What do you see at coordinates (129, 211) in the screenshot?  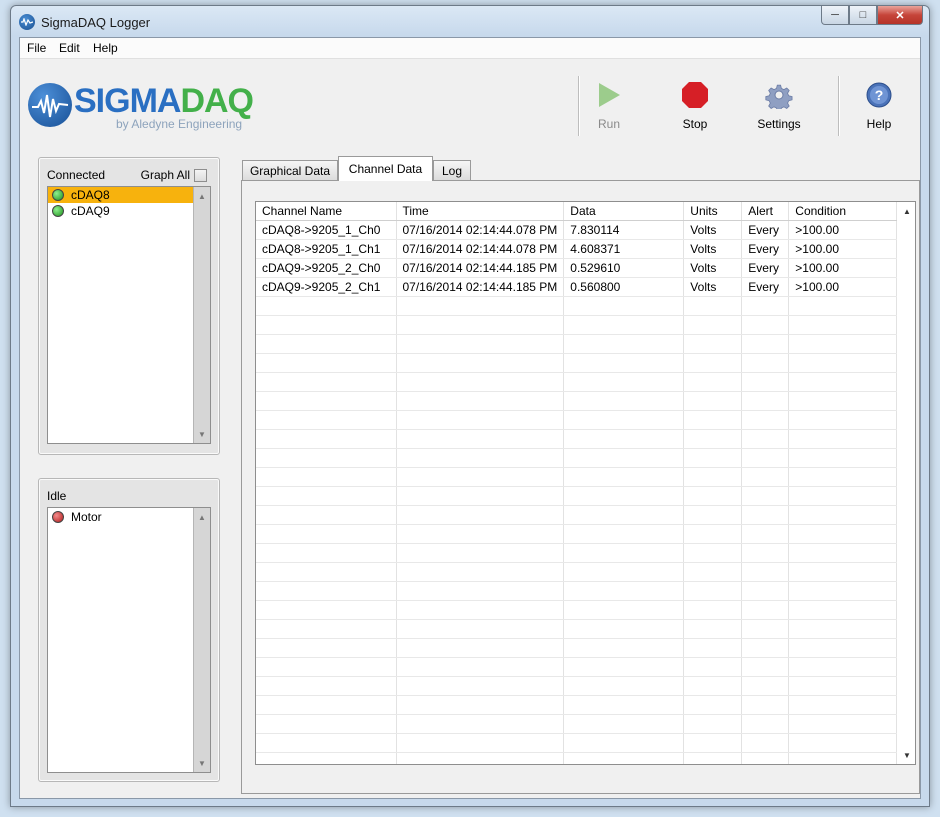 I see `list-item: cDAQ9` at bounding box center [129, 211].